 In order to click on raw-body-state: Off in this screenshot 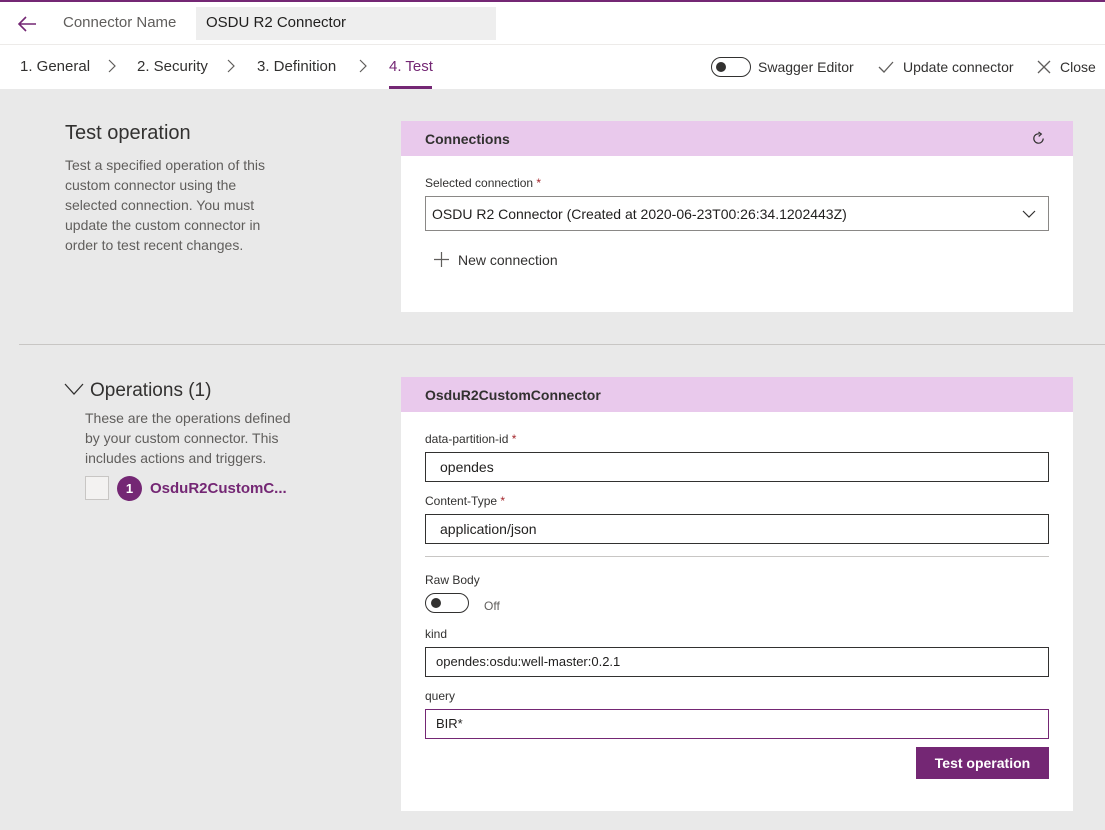, I will do `click(492, 606)`.